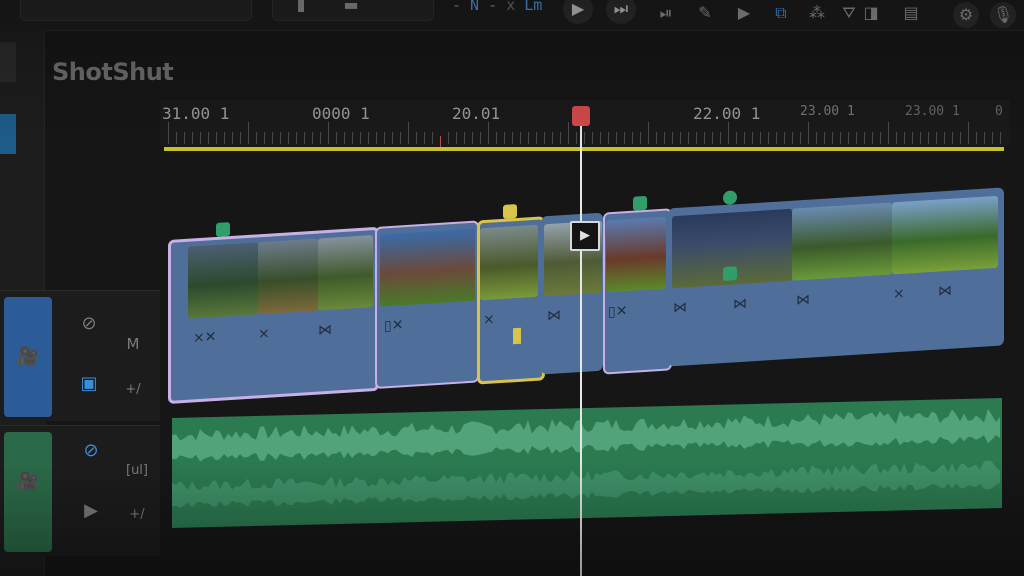  Describe the element at coordinates (137, 470) in the screenshot. I see `track-label: [ul]` at that location.